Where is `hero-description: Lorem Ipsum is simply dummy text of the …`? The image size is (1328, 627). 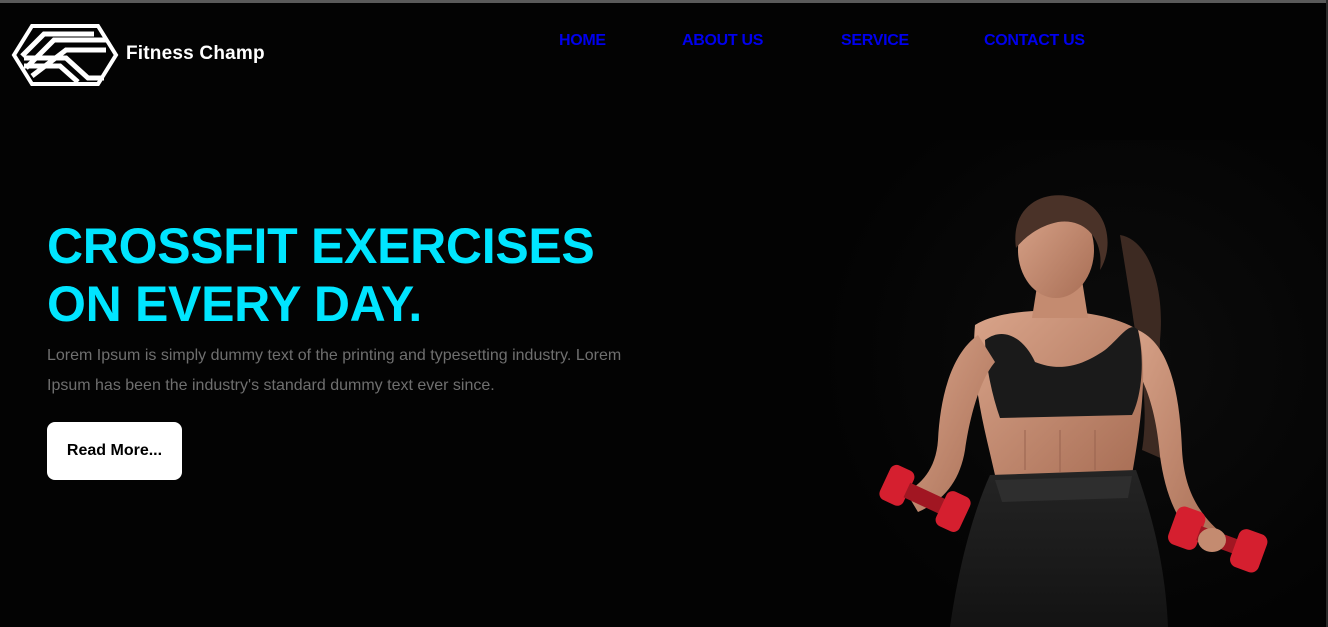 hero-description: Lorem Ipsum is simply dummy text of the … is located at coordinates (334, 370).